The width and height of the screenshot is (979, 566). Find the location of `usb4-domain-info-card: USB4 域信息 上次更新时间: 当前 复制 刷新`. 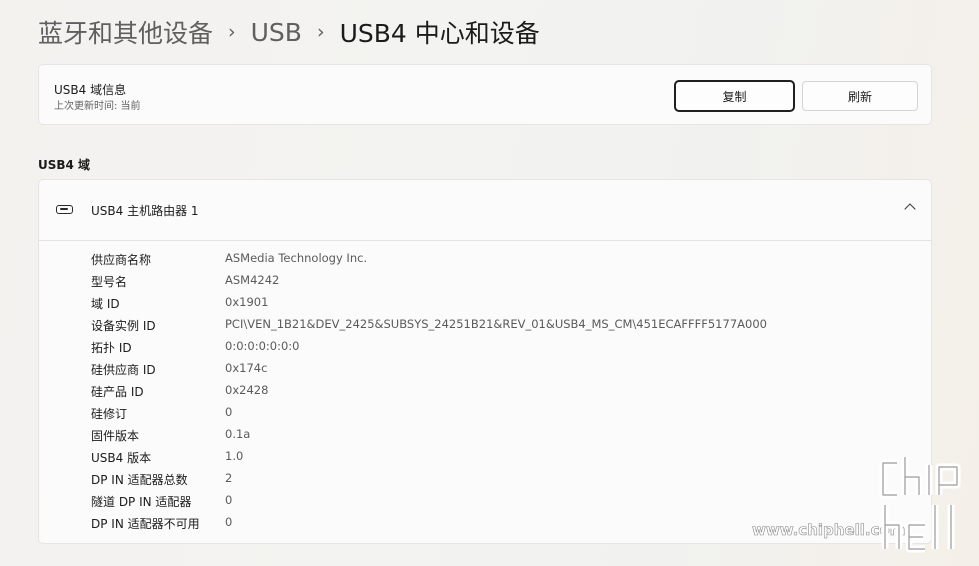

usb4-domain-info-card: USB4 域信息 上次更新时间: 当前 复制 刷新 is located at coordinates (485, 94).